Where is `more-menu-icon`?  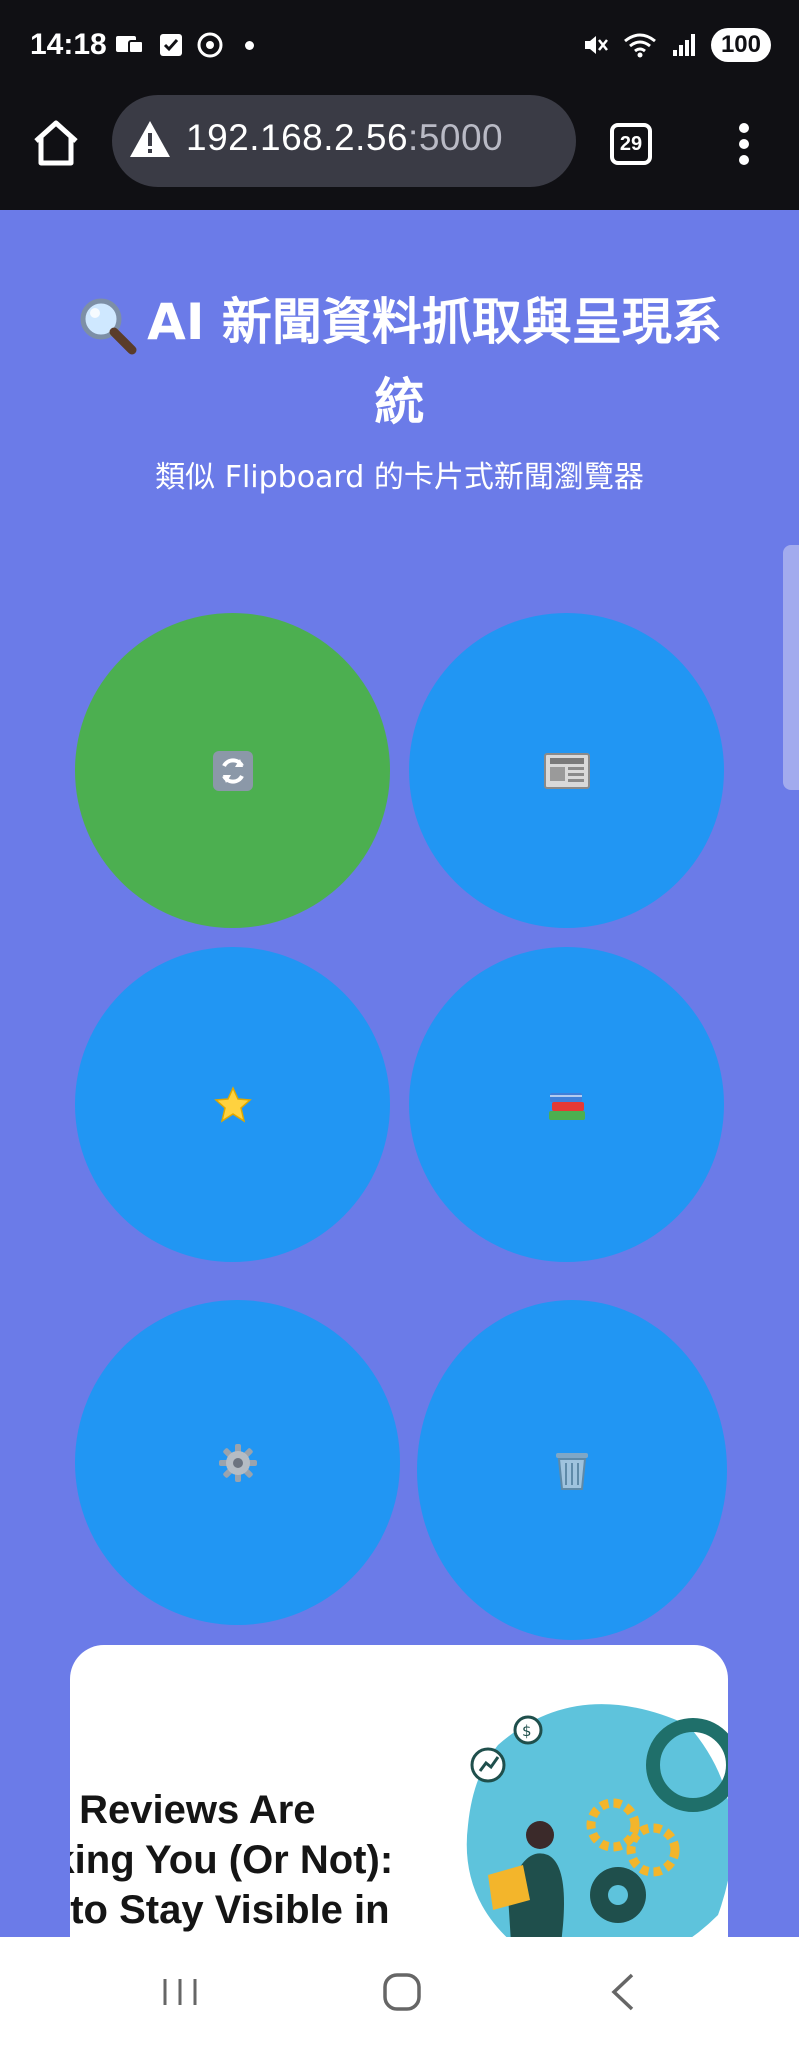
more-menu-icon is located at coordinates (744, 144).